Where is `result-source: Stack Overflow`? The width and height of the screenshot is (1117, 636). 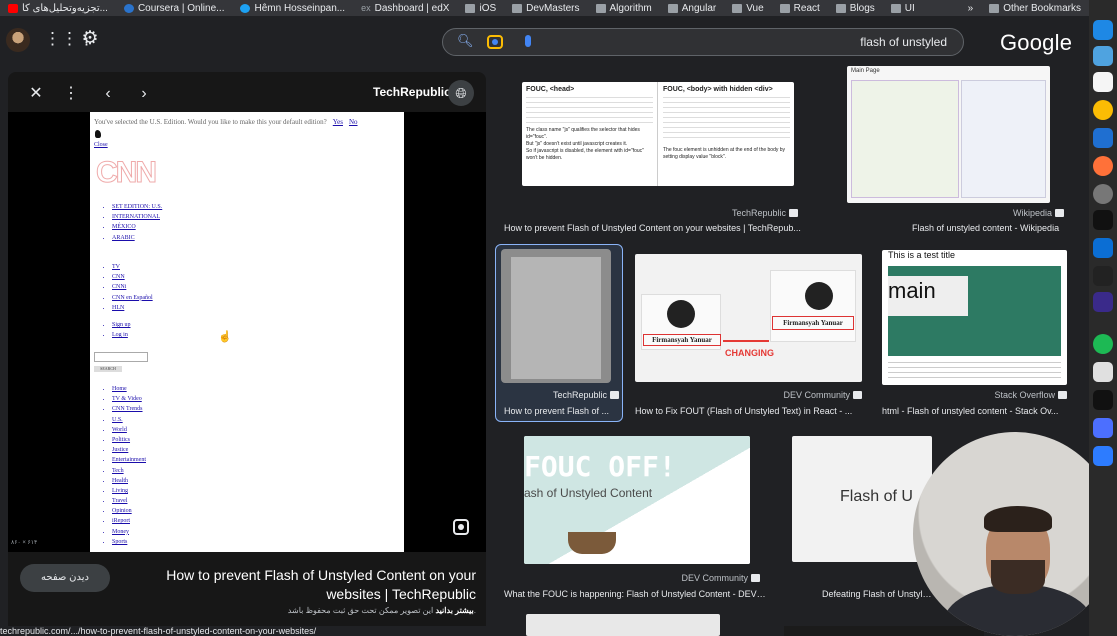 result-source: Stack Overflow is located at coordinates (974, 395).